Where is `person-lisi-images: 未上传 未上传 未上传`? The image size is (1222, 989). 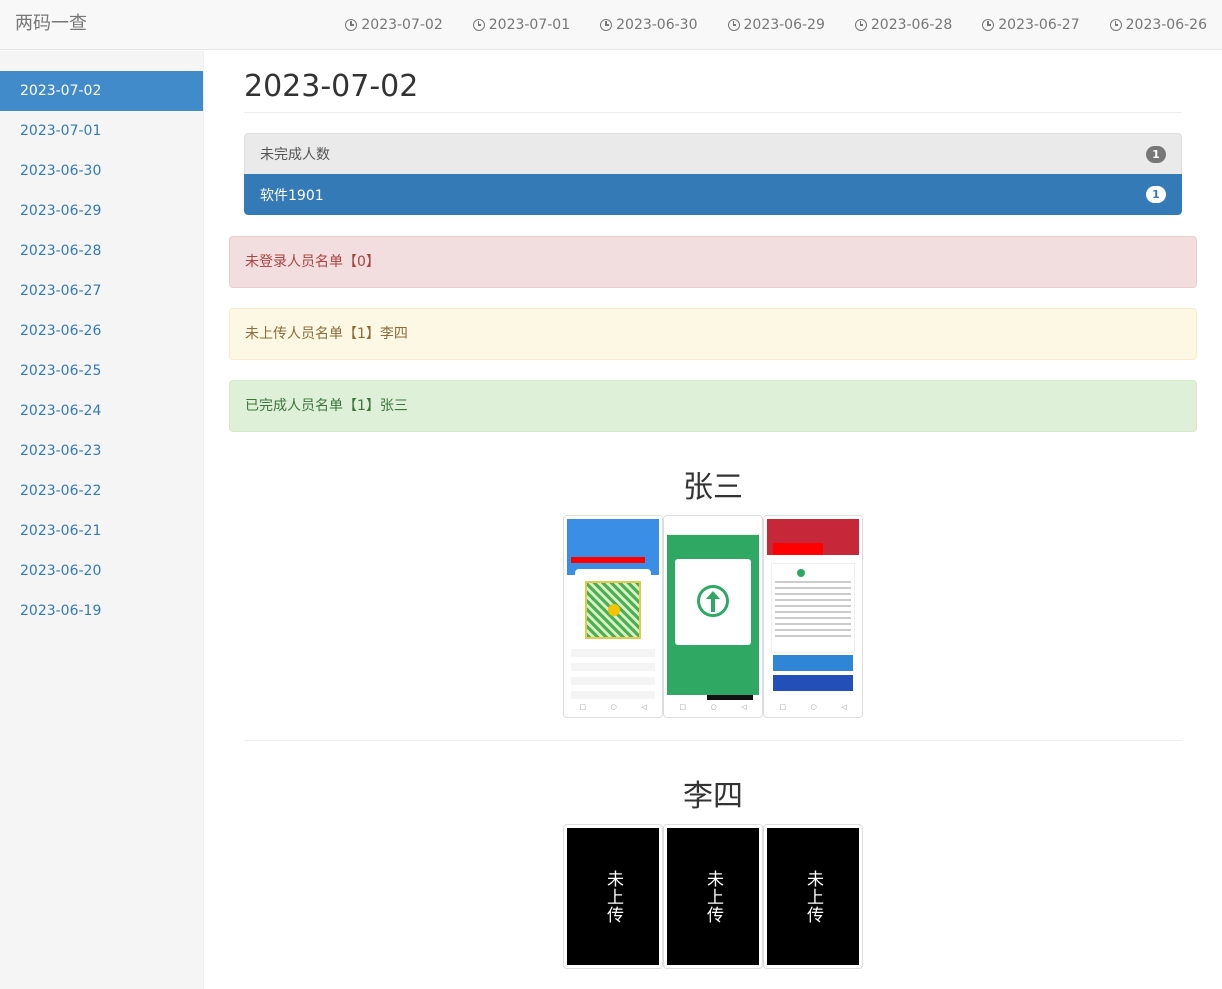
person-lisi-images: 未上传 未上传 未上传 is located at coordinates (713, 896).